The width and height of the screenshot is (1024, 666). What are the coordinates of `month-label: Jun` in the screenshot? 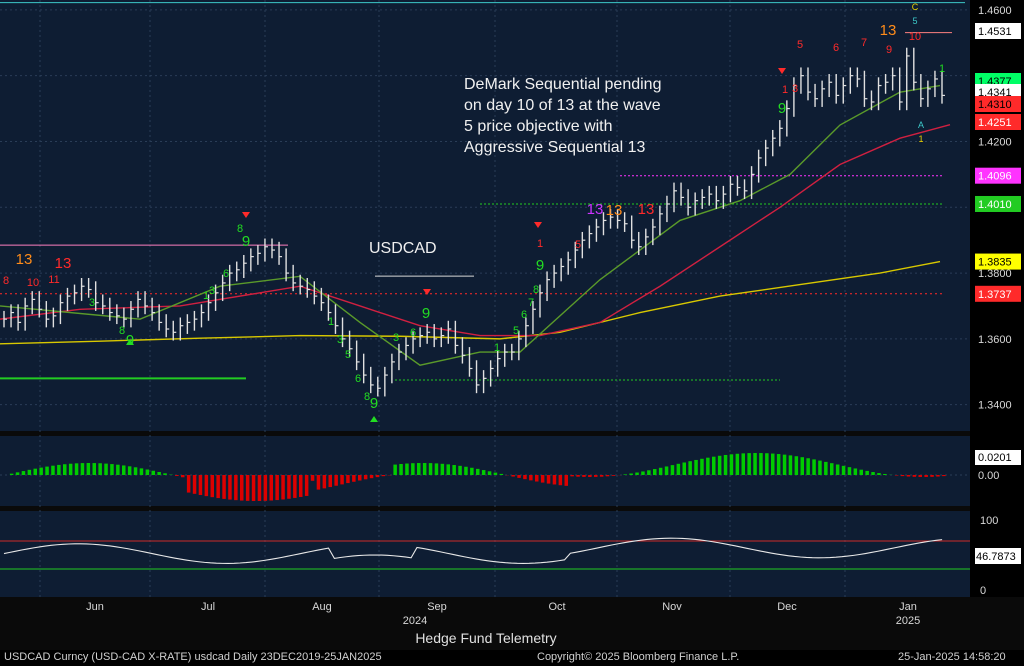 It's located at (95, 607).